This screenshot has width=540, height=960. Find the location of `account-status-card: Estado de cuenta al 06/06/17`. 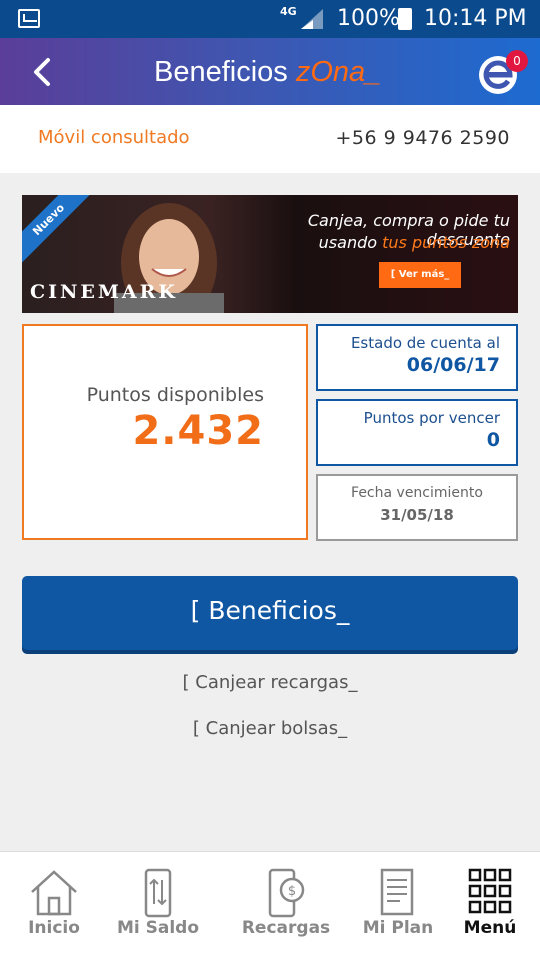

account-status-card: Estado de cuenta al 06/06/17 is located at coordinates (417, 357).